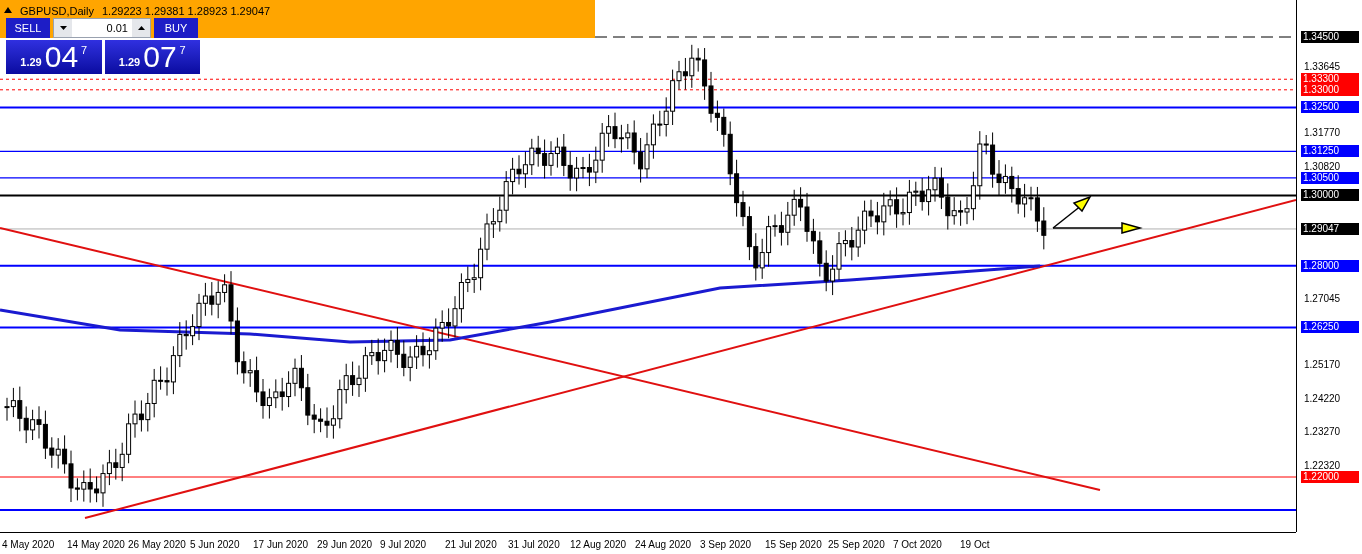 The image size is (1362, 554). What do you see at coordinates (1330, 228) in the screenshot?
I see `price-level-label: 1.29047` at bounding box center [1330, 228].